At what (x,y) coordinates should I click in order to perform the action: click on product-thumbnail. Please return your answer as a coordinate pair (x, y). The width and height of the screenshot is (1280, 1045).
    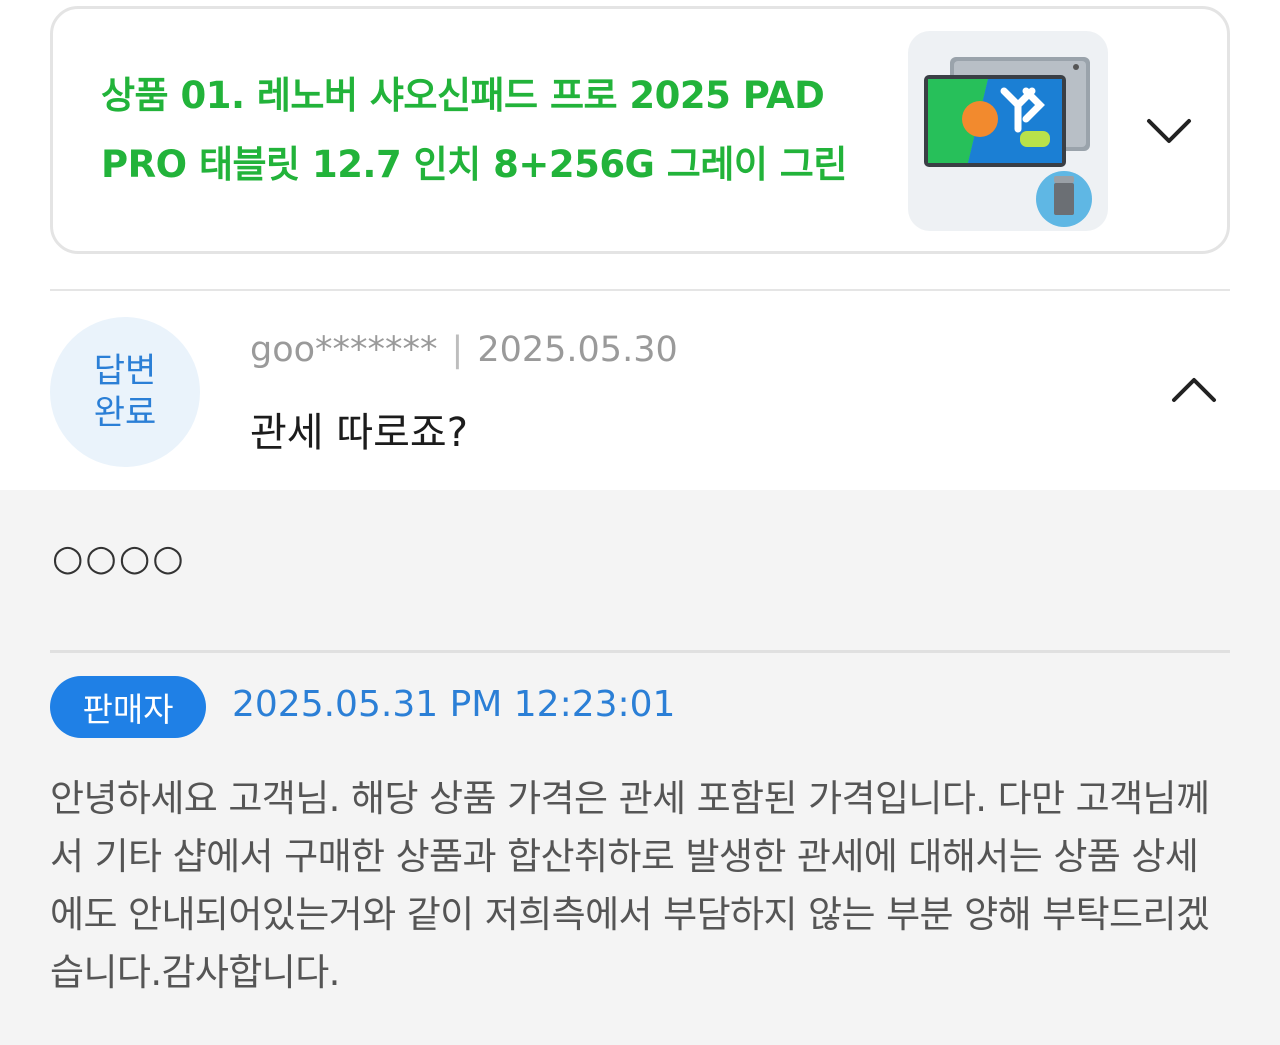
    Looking at the image, I should click on (1008, 131).